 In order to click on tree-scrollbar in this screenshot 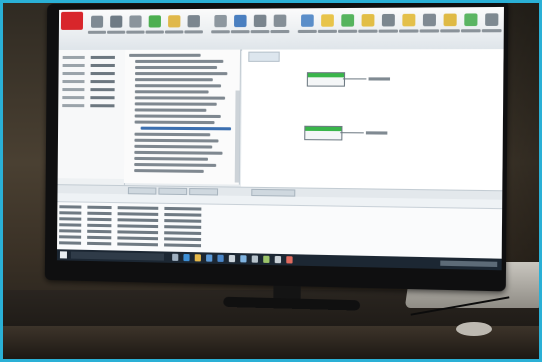, I will do `click(237, 136)`.